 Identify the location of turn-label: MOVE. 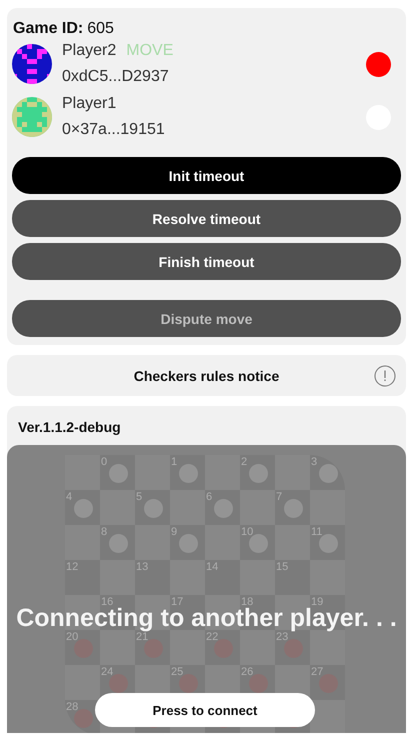
(150, 51).